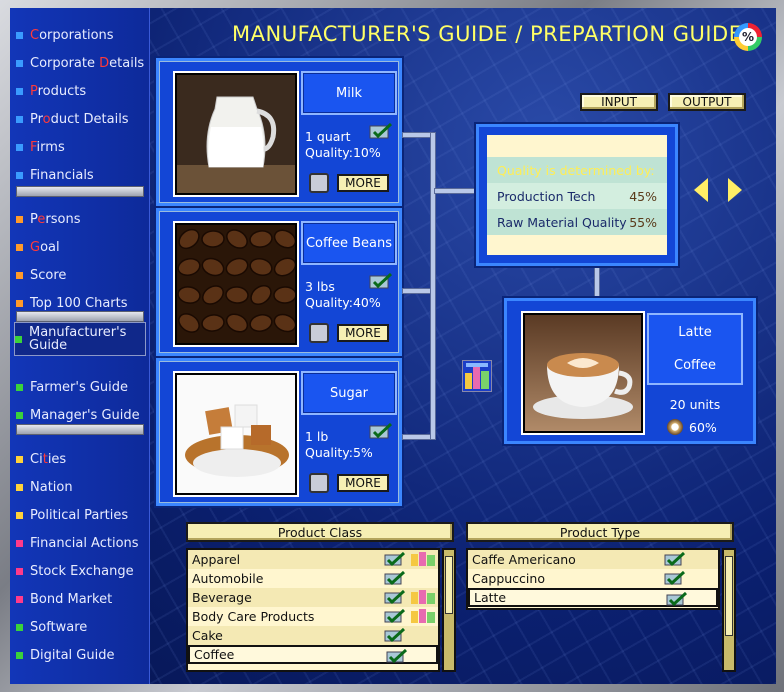 Image resolution: width=784 pixels, height=692 pixels. I want to click on product-type-scrollbar, so click(729, 610).